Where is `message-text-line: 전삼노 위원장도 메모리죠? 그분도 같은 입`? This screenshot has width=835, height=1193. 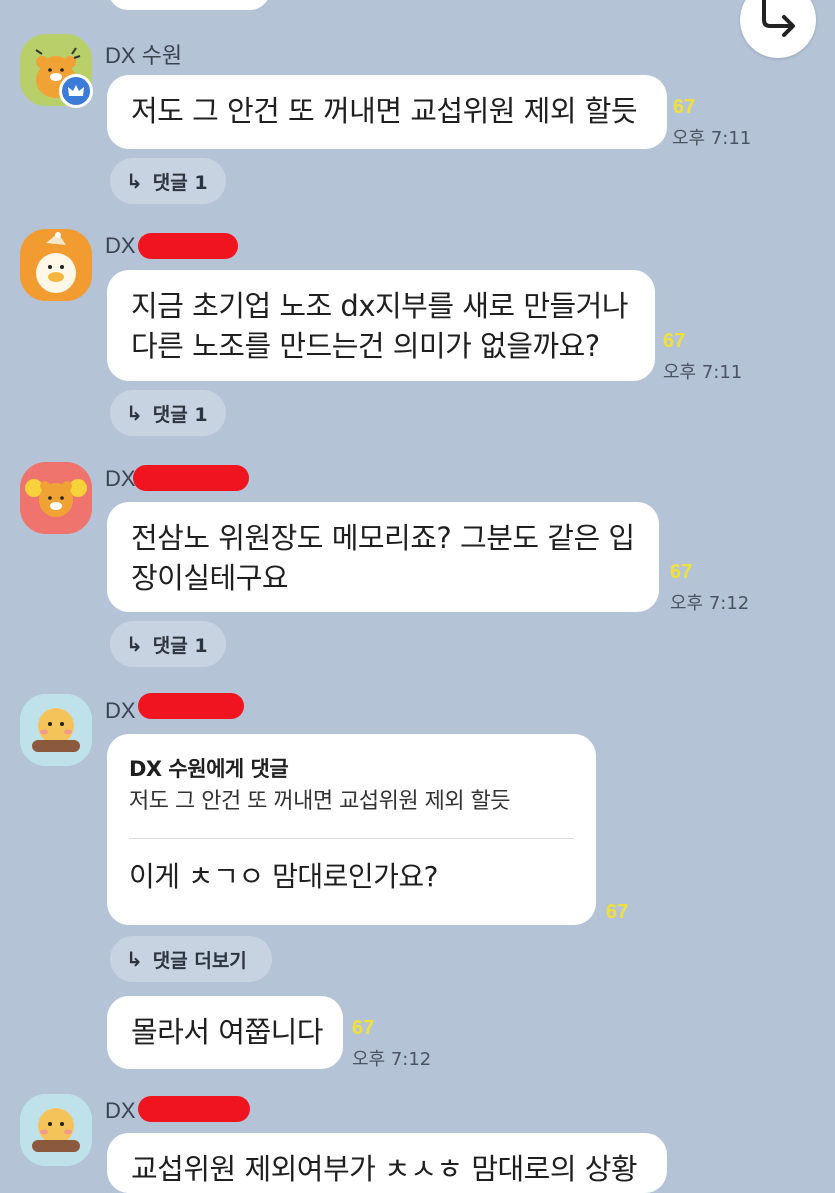
message-text-line: 전삼노 위원장도 메모리죠? 그분도 같은 입 is located at coordinates (383, 538).